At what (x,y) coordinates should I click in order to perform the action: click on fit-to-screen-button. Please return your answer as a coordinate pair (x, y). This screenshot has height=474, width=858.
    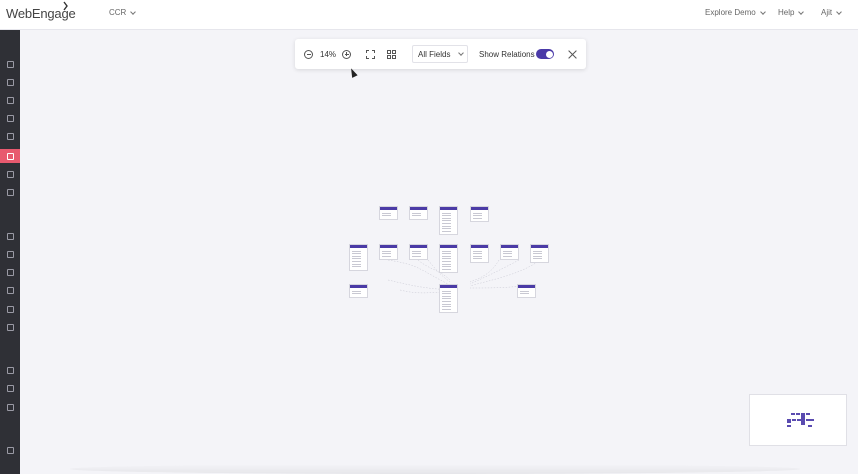
    Looking at the image, I should click on (370, 54).